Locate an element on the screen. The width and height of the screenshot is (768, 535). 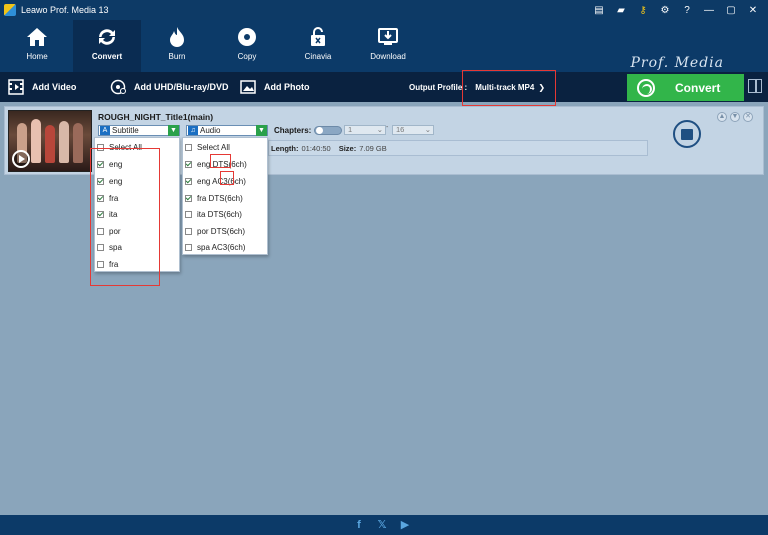
subtitle-option: ita is located at coordinates (137, 214).